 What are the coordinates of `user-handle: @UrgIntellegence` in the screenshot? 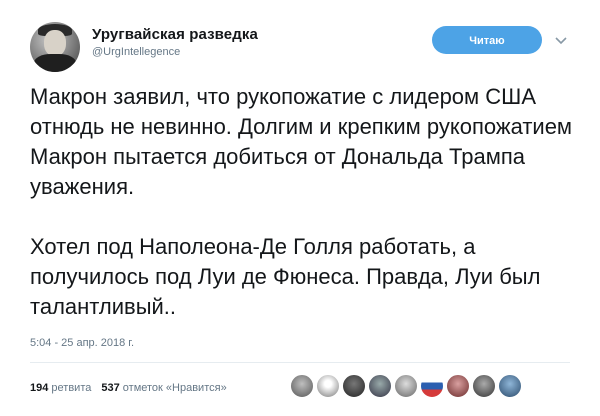 It's located at (136, 52).